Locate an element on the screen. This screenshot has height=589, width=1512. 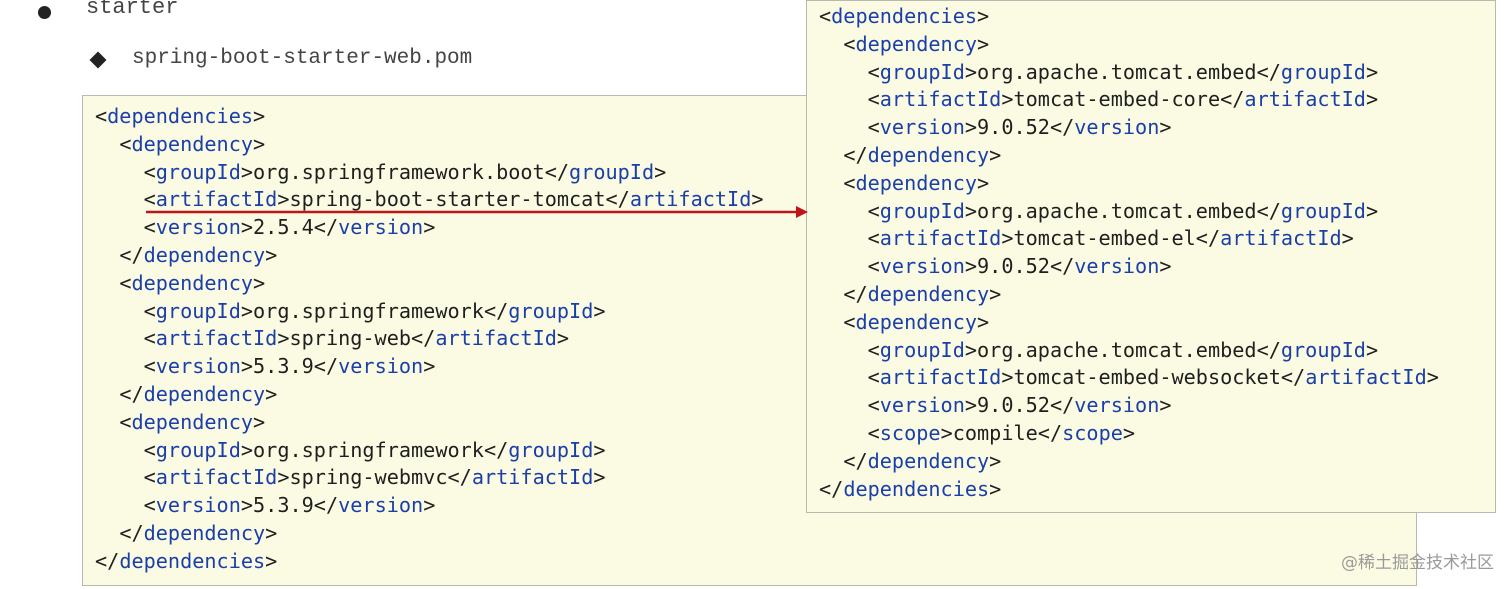
xml-value: spring-web is located at coordinates (350, 338).